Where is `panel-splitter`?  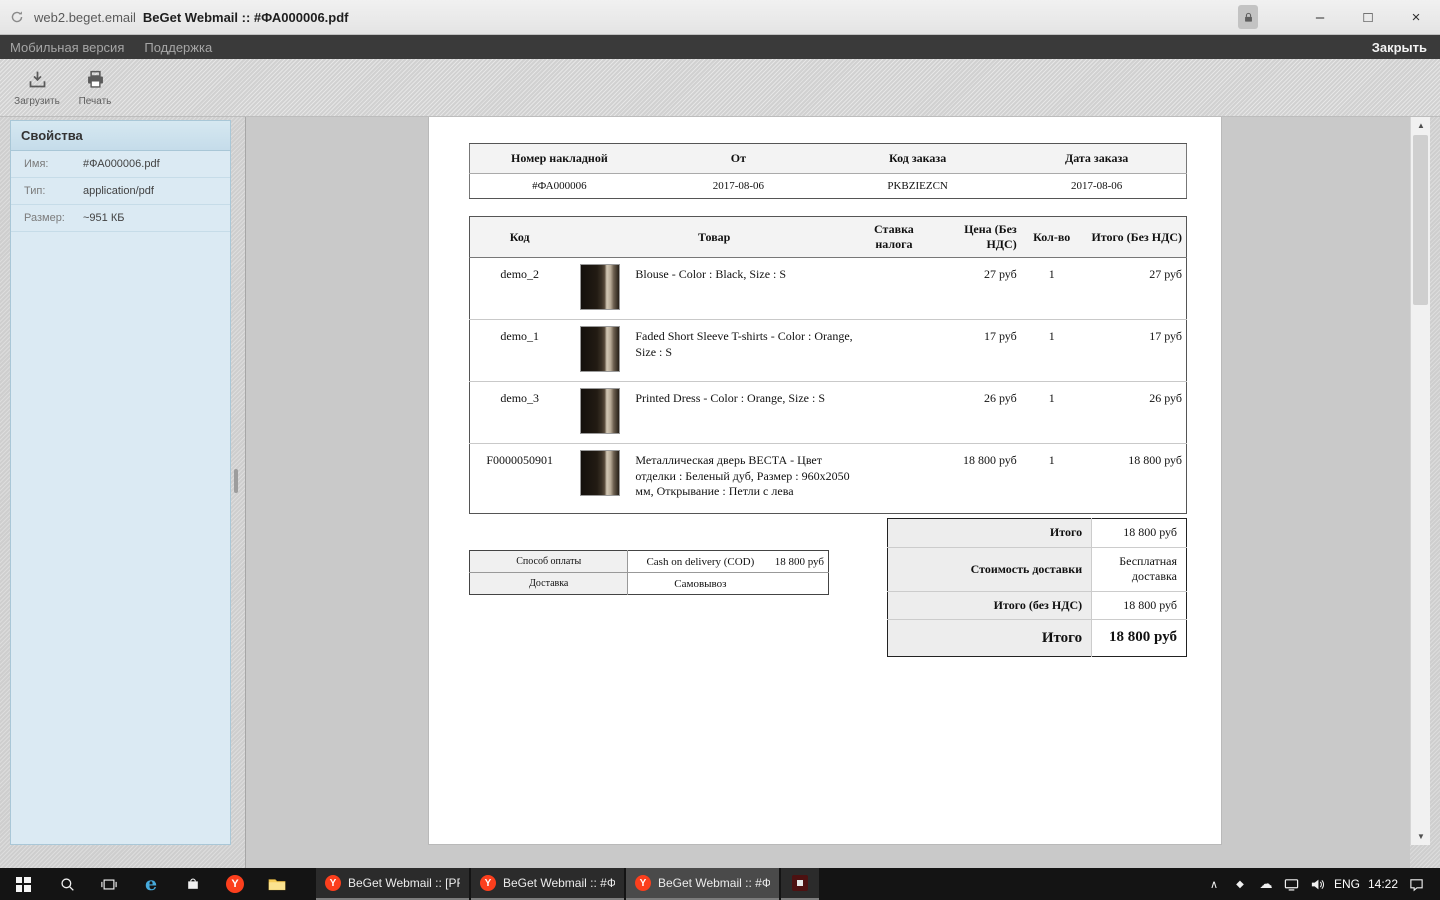
panel-splitter is located at coordinates (236, 481).